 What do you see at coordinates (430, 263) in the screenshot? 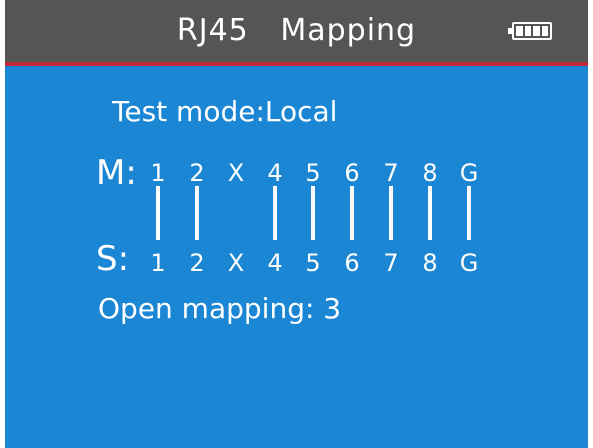
I see `slave-pin-8: 8` at bounding box center [430, 263].